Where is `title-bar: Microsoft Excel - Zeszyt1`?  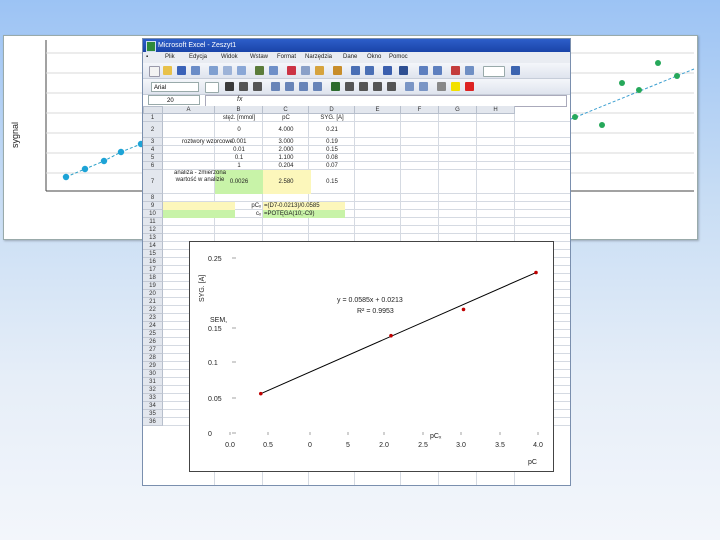
title-bar: Microsoft Excel - Zeszyt1 is located at coordinates (356, 45).